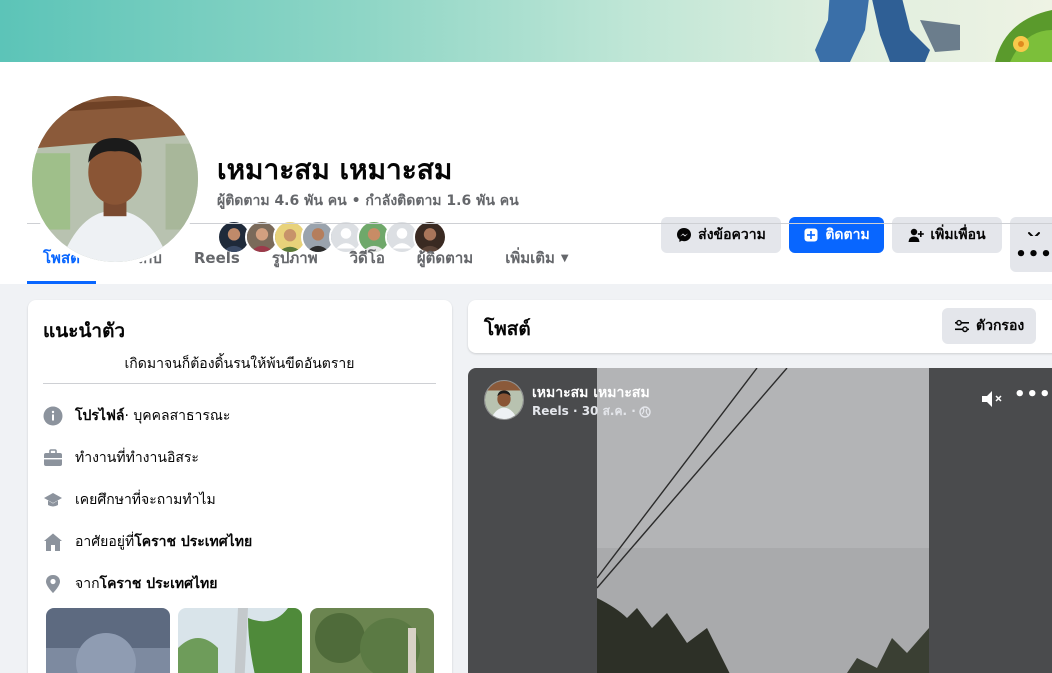  Describe the element at coordinates (684, 235) in the screenshot. I see `messenger-icon` at that location.